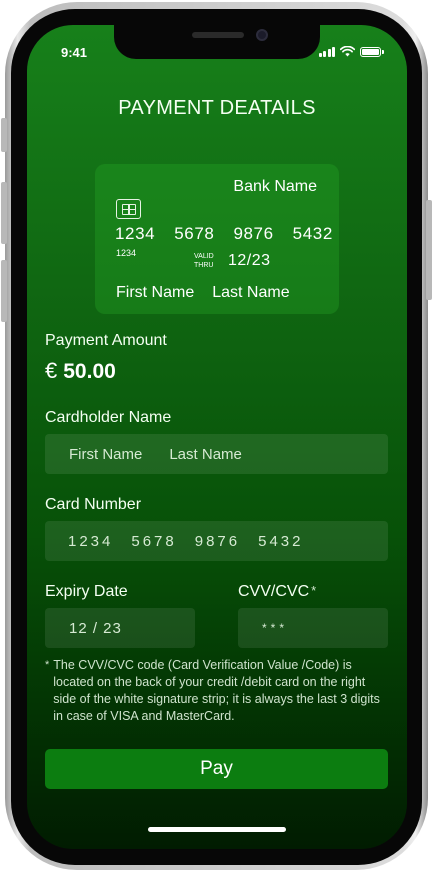 The image size is (433, 873). I want to click on home-indicator, so click(217, 829).